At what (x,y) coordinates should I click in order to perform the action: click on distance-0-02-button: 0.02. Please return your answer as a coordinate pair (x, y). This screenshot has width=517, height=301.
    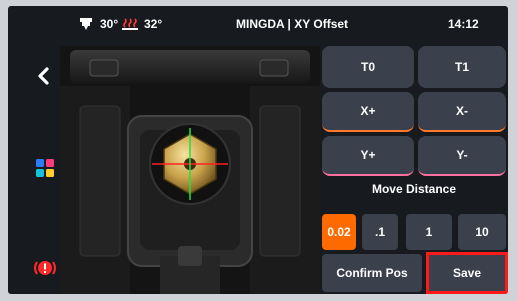
    Looking at the image, I should click on (339, 232).